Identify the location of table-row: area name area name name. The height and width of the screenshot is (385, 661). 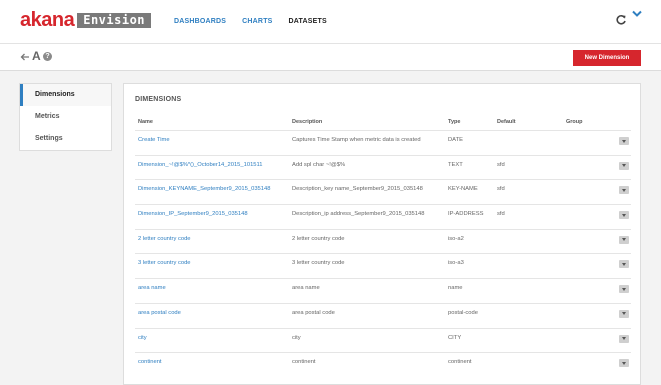
(383, 290).